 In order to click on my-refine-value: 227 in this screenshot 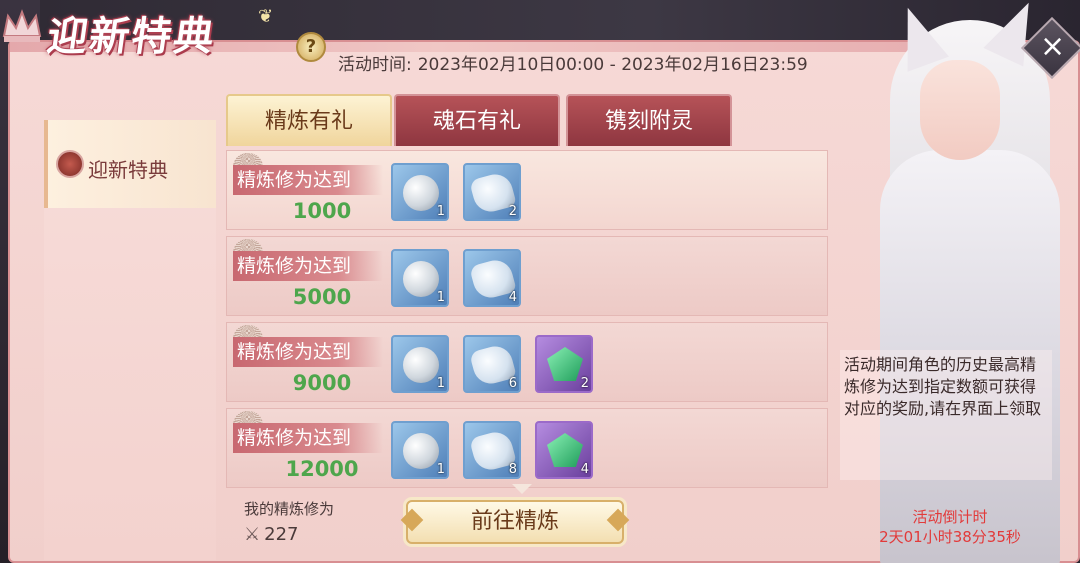, I will do `click(281, 534)`.